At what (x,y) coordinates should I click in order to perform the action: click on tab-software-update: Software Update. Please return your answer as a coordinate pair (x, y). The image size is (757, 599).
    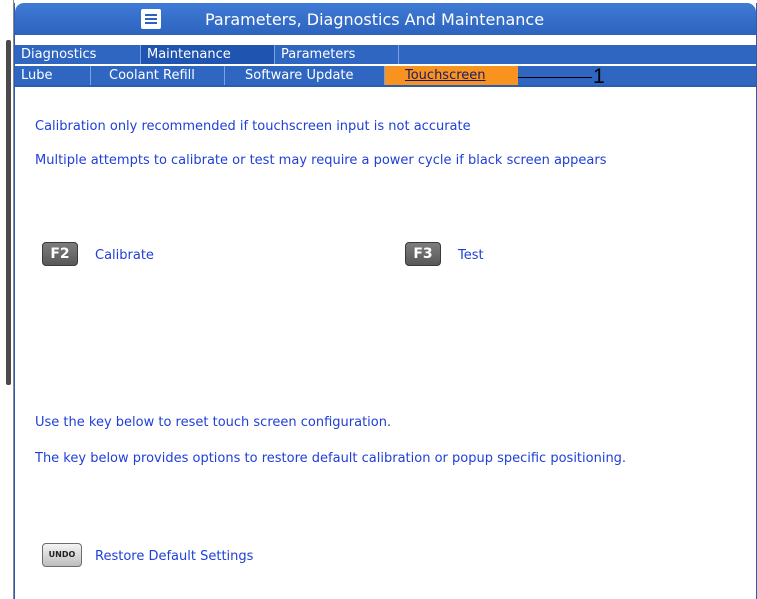
    Looking at the image, I should click on (305, 75).